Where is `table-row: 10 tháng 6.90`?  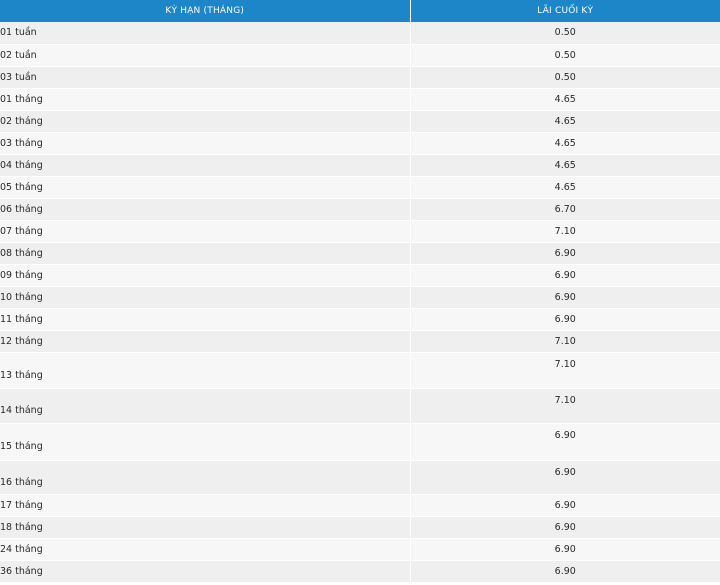
table-row: 10 tháng 6.90 is located at coordinates (360, 297).